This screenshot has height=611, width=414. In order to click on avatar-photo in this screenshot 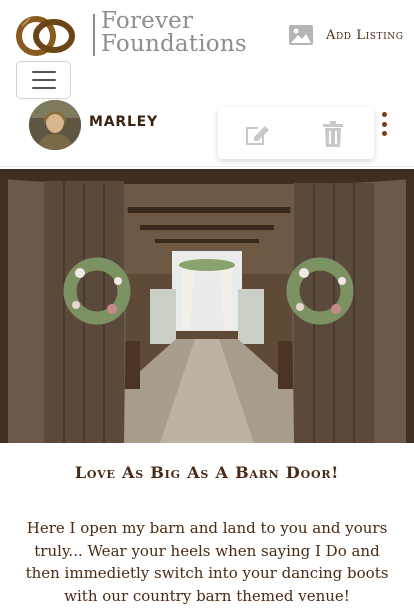, I will do `click(55, 125)`.